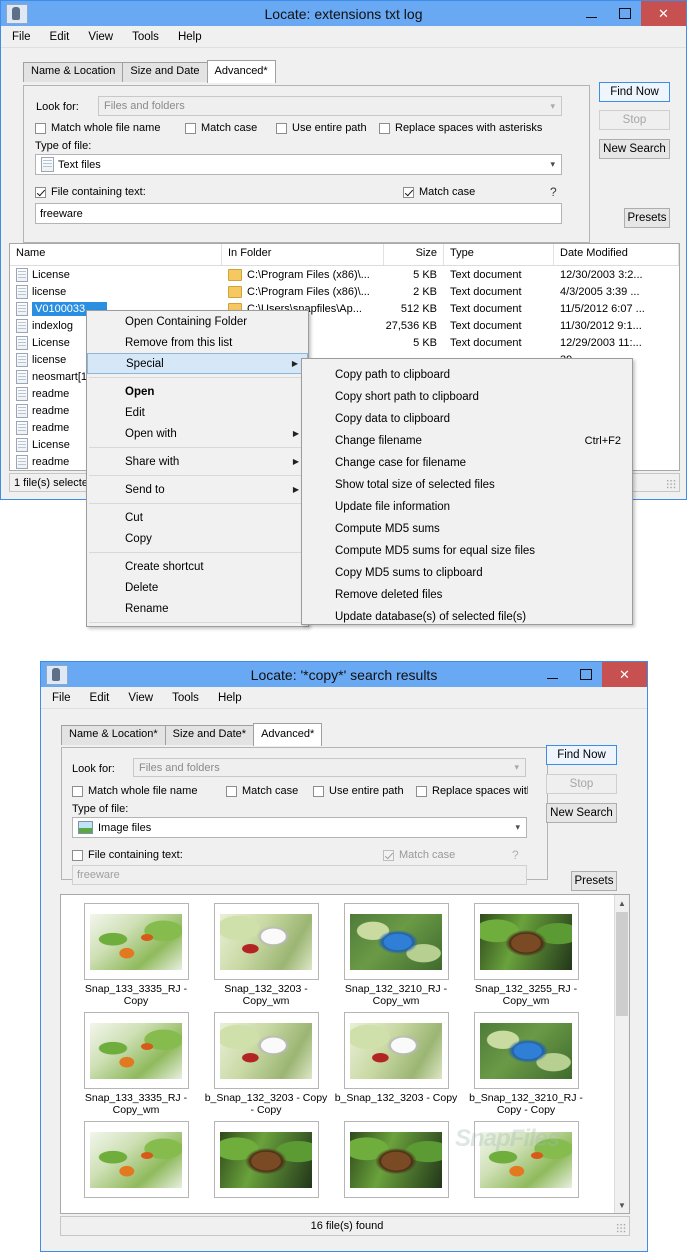 The width and height of the screenshot is (687, 1255). Describe the element at coordinates (467, 441) in the screenshot. I see `submenu-item-change-filename: Change filename Ctrl+F2` at that location.